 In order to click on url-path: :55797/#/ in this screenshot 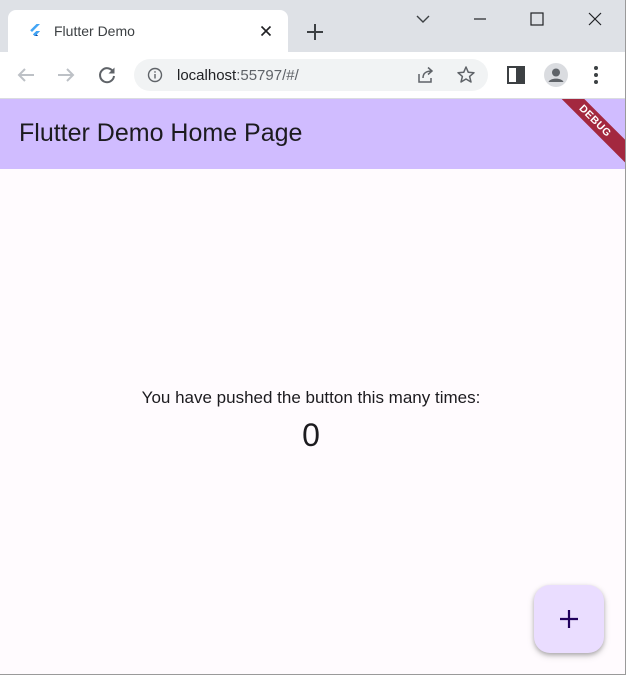, I will do `click(267, 75)`.